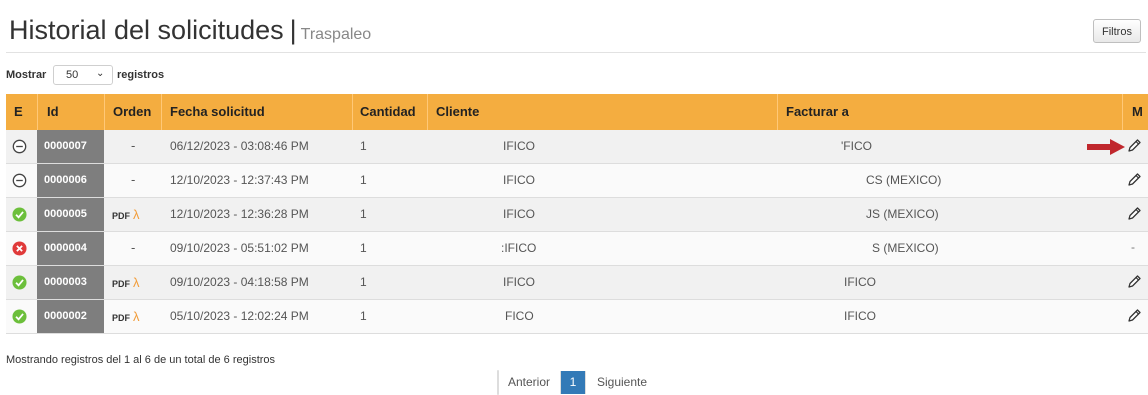 This screenshot has width=1148, height=395. Describe the element at coordinates (100, 73) in the screenshot. I see `chevron-down-icon: ⌄` at that location.